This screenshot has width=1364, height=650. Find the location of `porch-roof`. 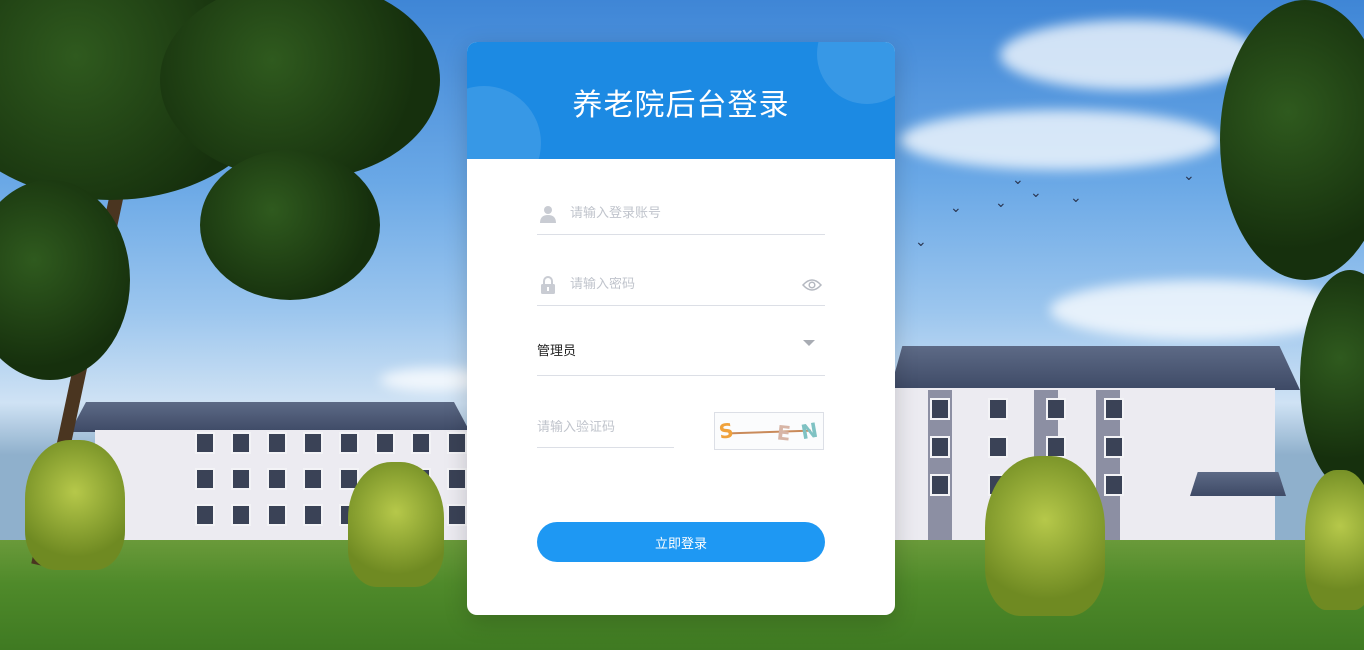

porch-roof is located at coordinates (1238, 484).